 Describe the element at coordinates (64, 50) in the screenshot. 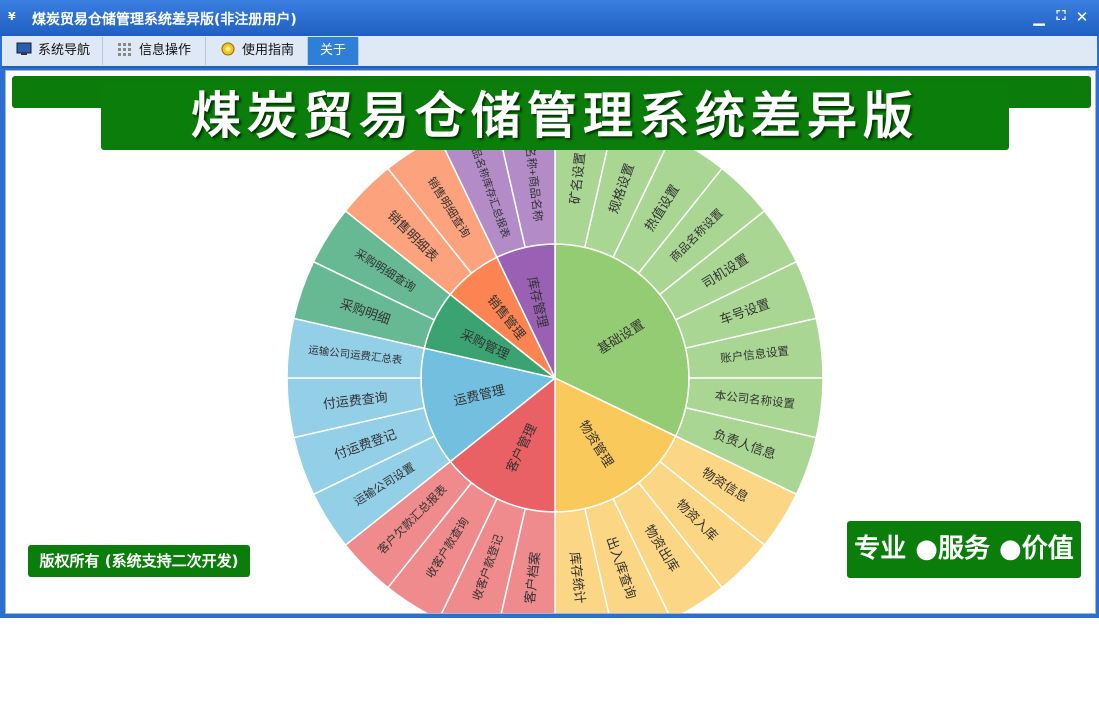

I see `tab-label: 系统导航` at that location.